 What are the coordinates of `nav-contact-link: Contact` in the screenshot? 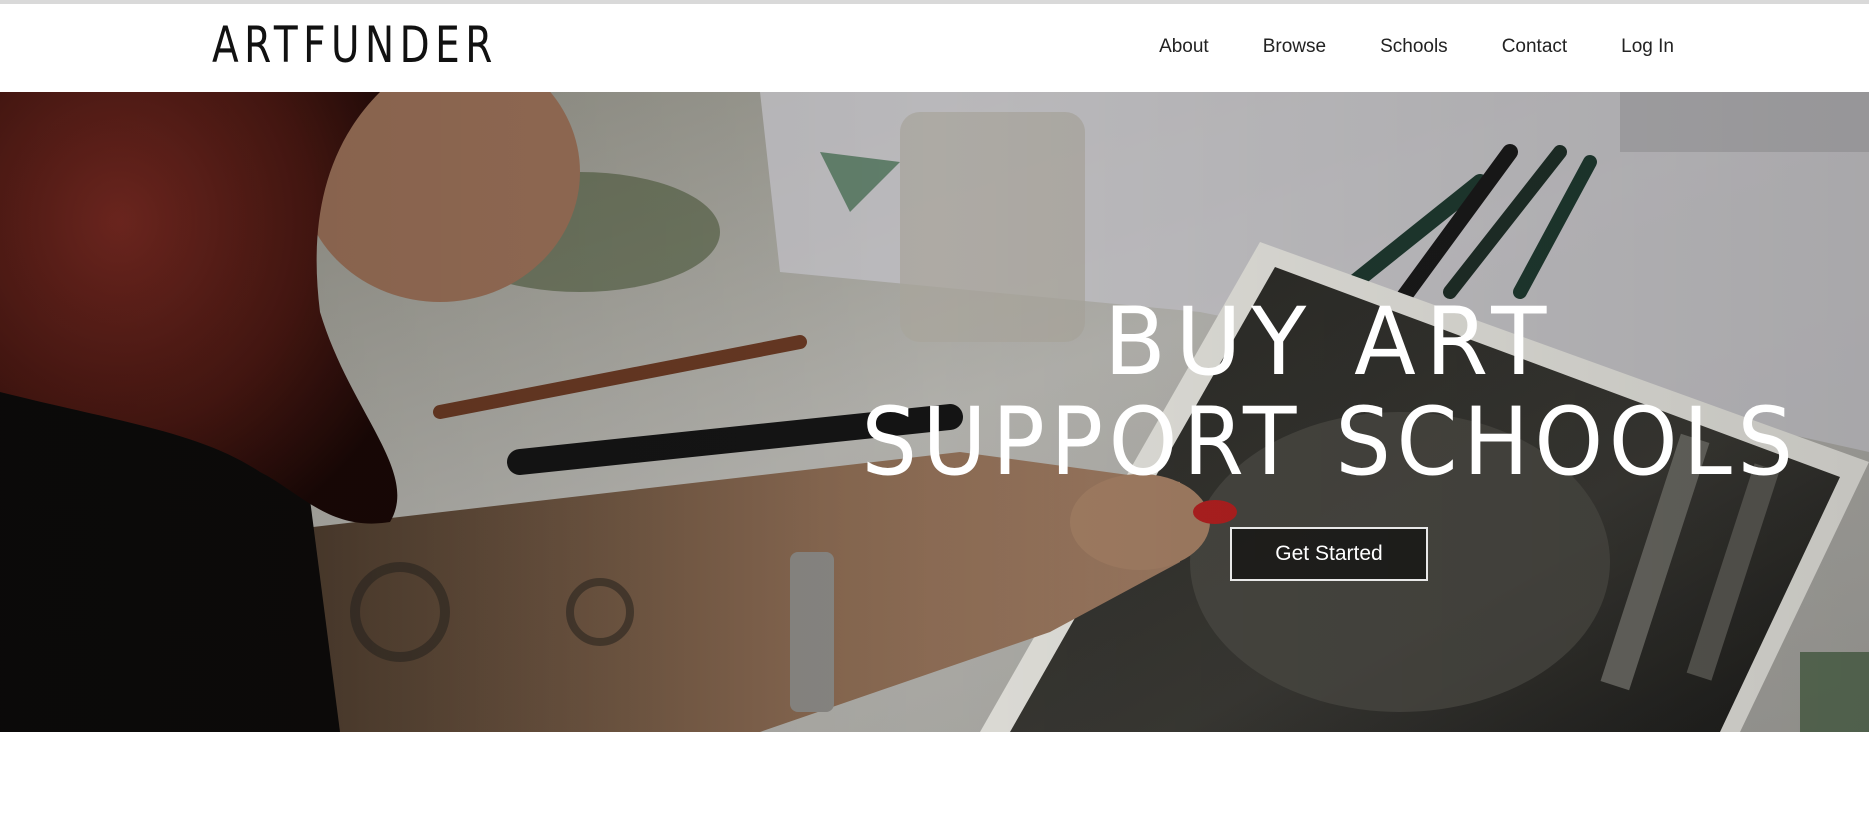 It's located at (1534, 47).